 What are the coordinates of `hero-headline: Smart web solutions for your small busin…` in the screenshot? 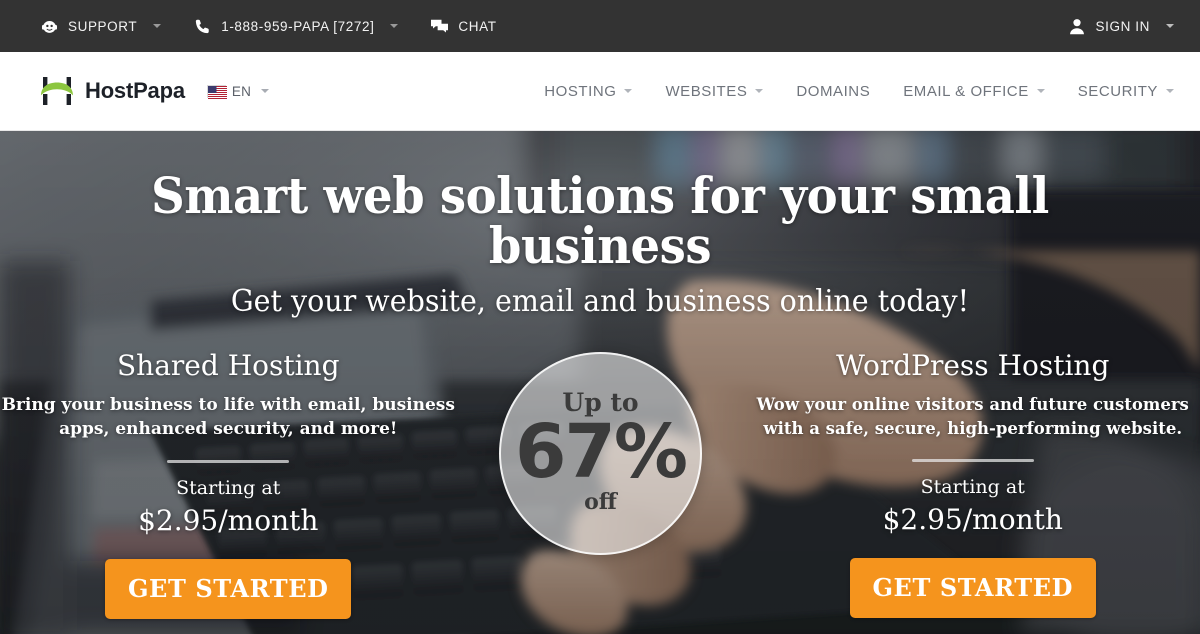 It's located at (600, 220).